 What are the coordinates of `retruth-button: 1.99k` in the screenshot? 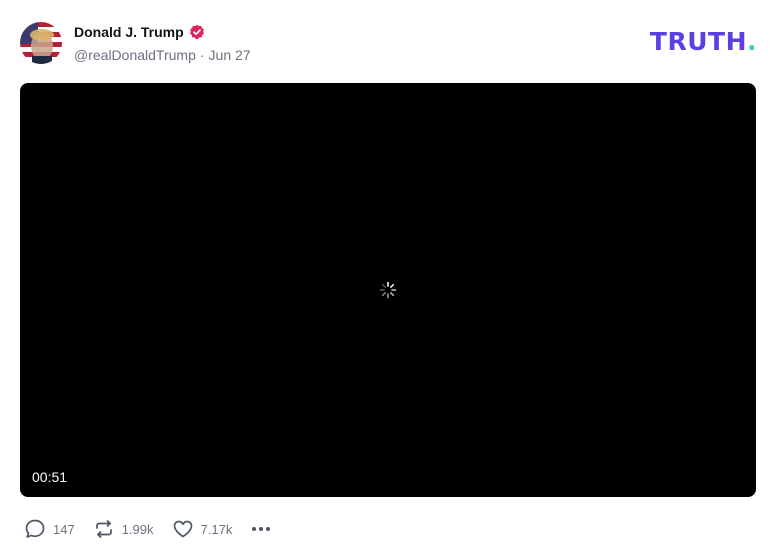 It's located at (123, 529).